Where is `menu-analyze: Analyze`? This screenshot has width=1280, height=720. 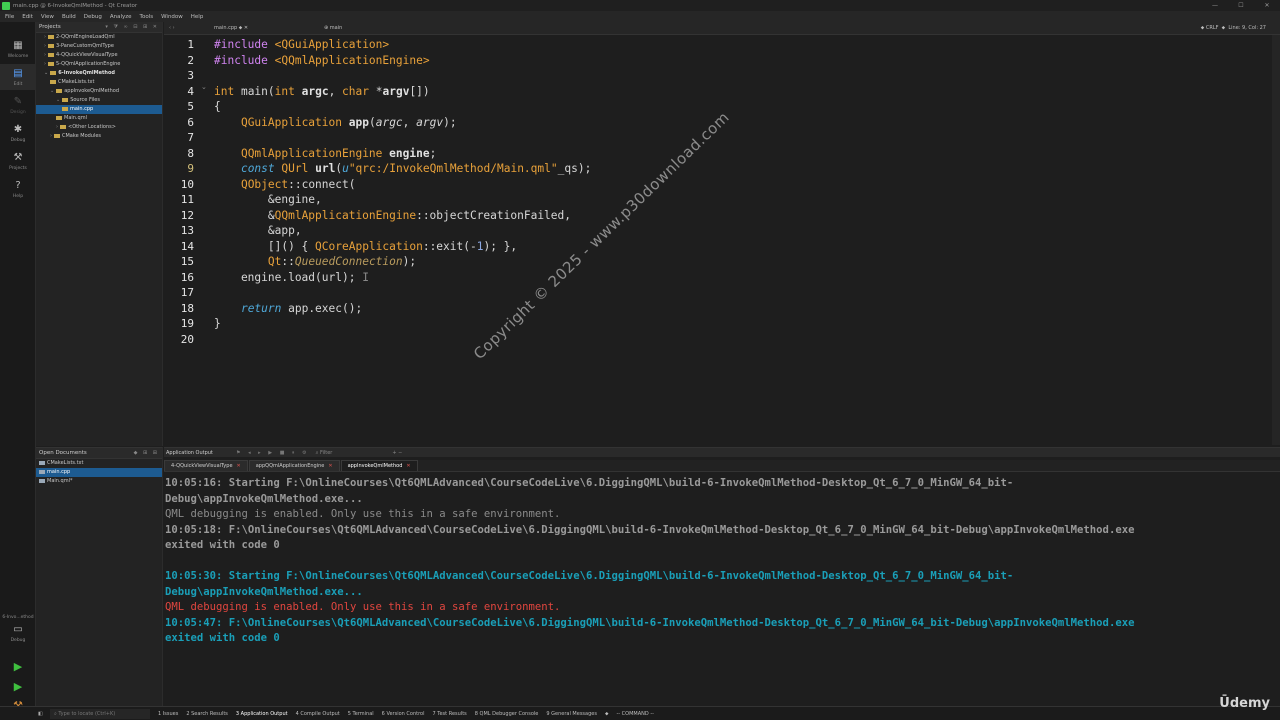
menu-analyze: Analyze is located at coordinates (121, 17).